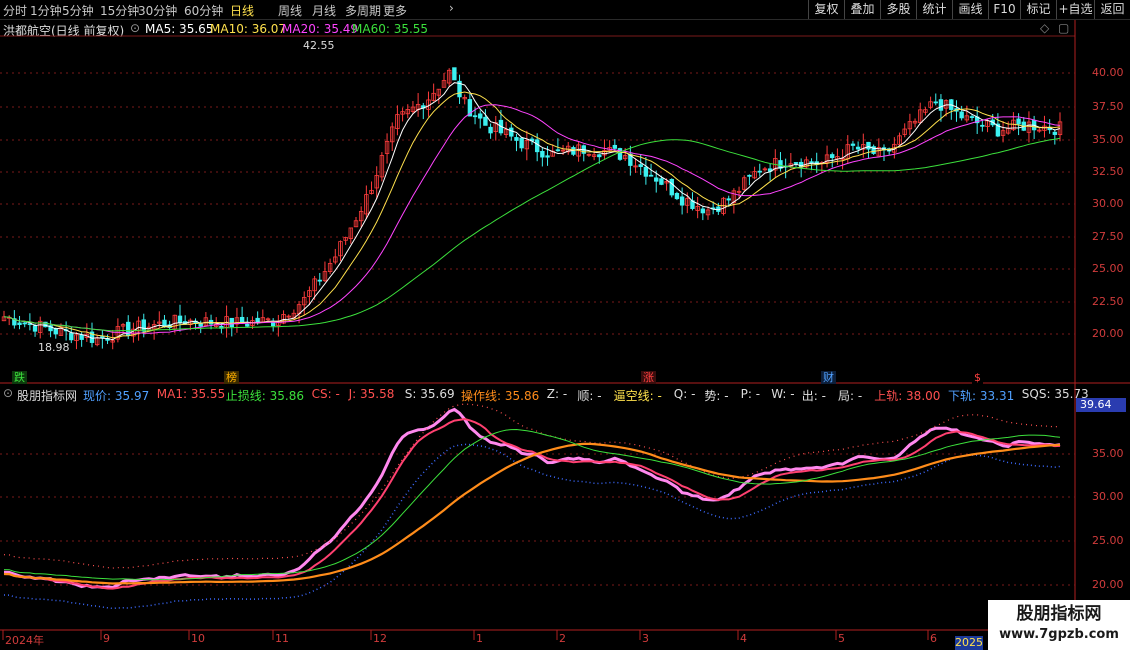 This screenshot has height=650, width=1130. What do you see at coordinates (1108, 301) in the screenshot?
I see `y-tick-7: 22.50` at bounding box center [1108, 301].